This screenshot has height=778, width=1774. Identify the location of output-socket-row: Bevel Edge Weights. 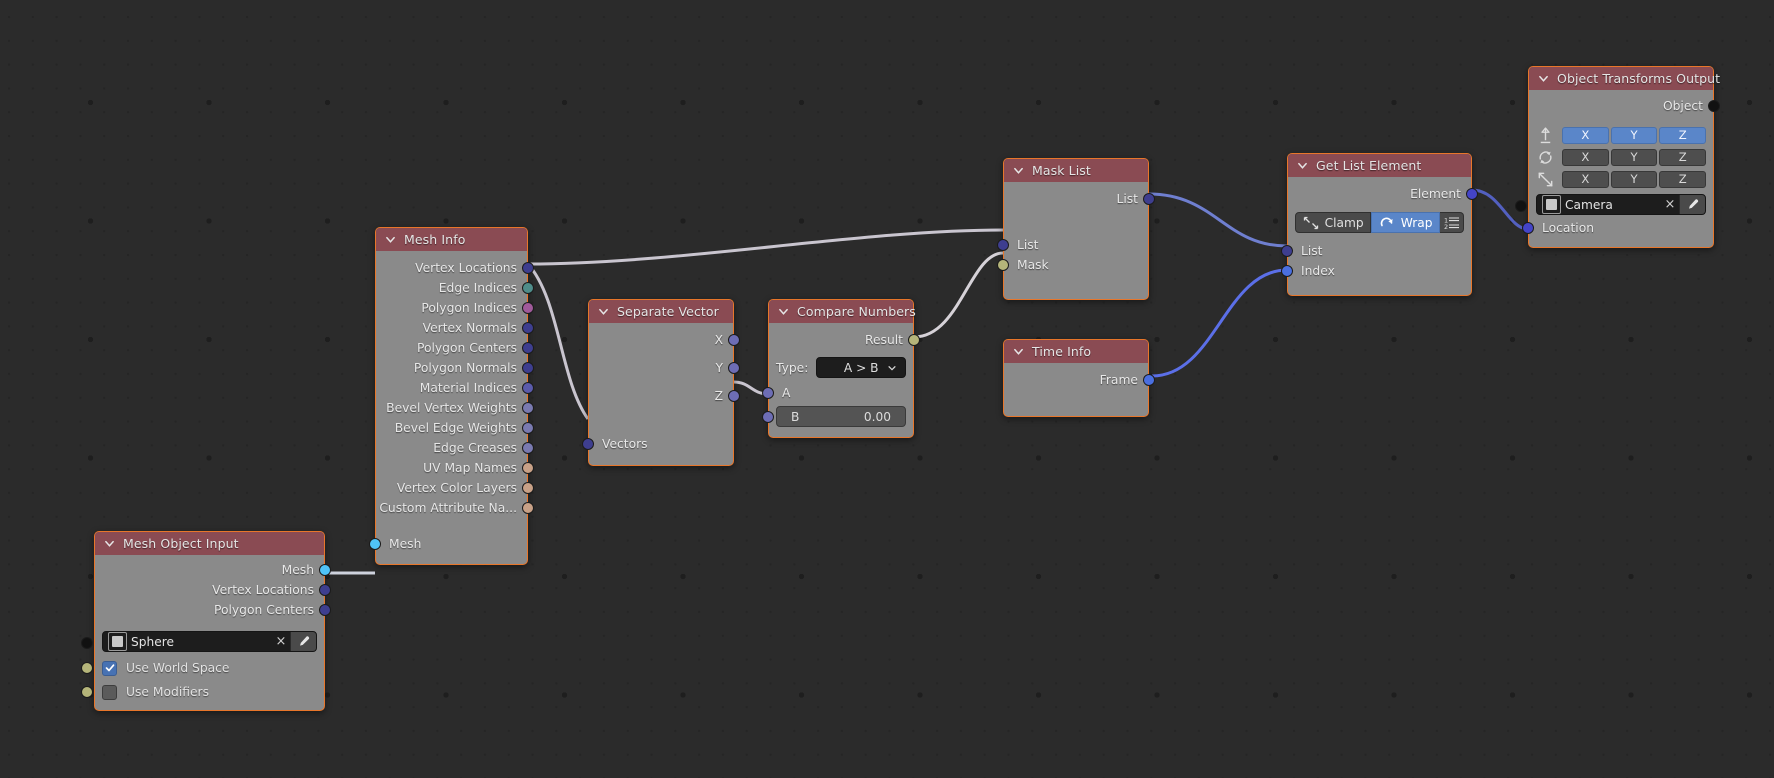
(455, 428).